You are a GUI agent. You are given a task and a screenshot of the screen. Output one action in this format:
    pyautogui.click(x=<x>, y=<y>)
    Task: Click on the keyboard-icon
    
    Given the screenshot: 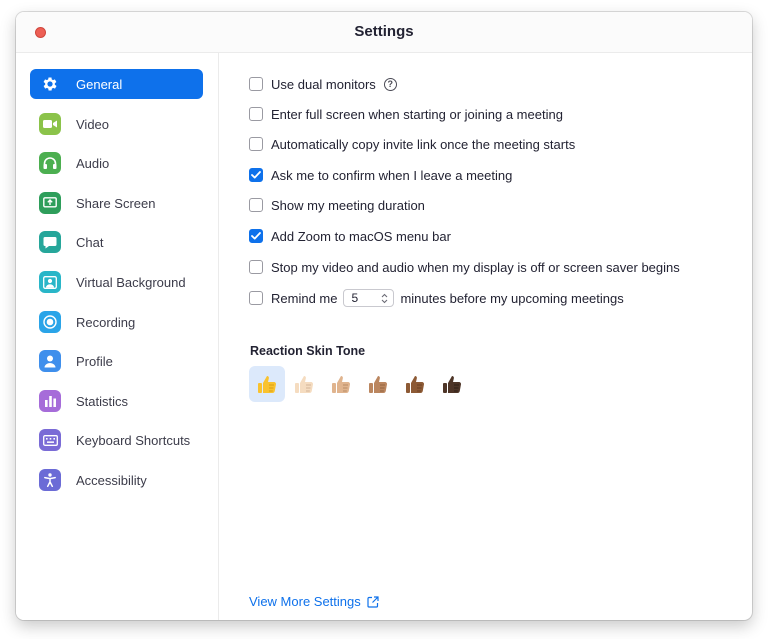 What is the action you would take?
    pyautogui.click(x=50, y=440)
    